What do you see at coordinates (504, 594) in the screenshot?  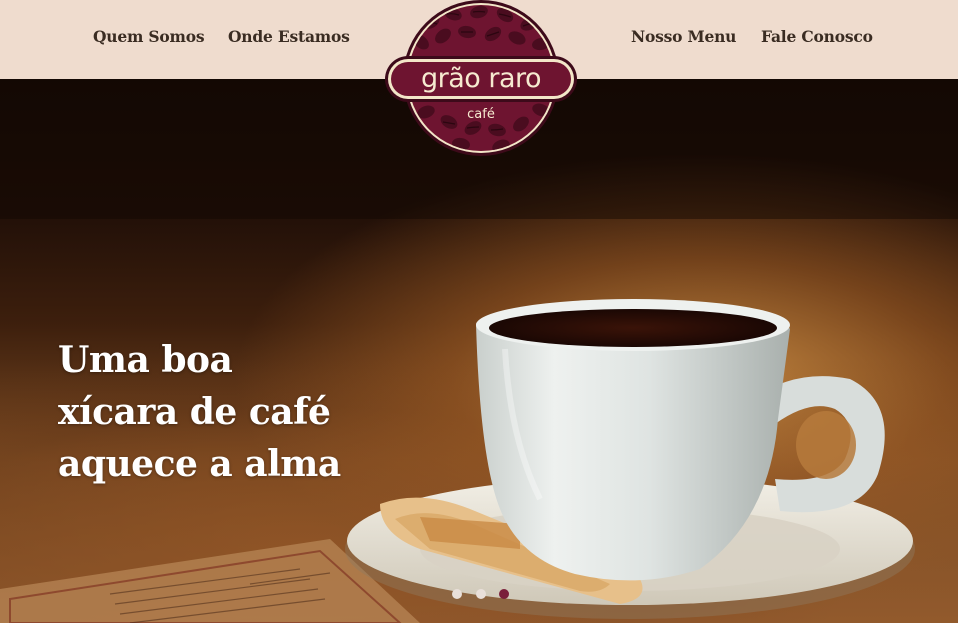 I see `slider-dot-3-active` at bounding box center [504, 594].